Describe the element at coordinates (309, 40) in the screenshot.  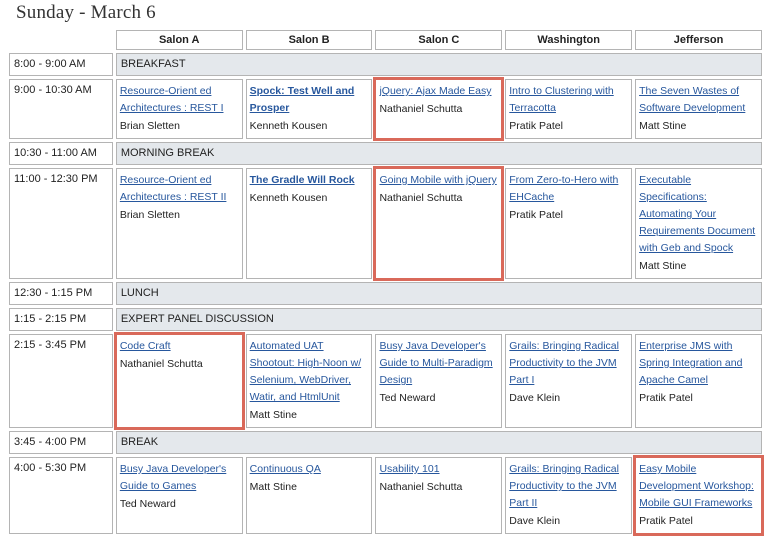
I see `room-header: Salon B` at that location.